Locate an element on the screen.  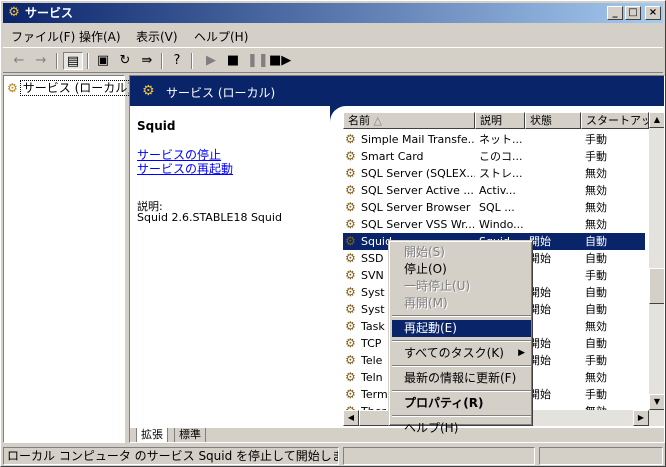
scroll-left-icon: ◀ is located at coordinates (351, 418).